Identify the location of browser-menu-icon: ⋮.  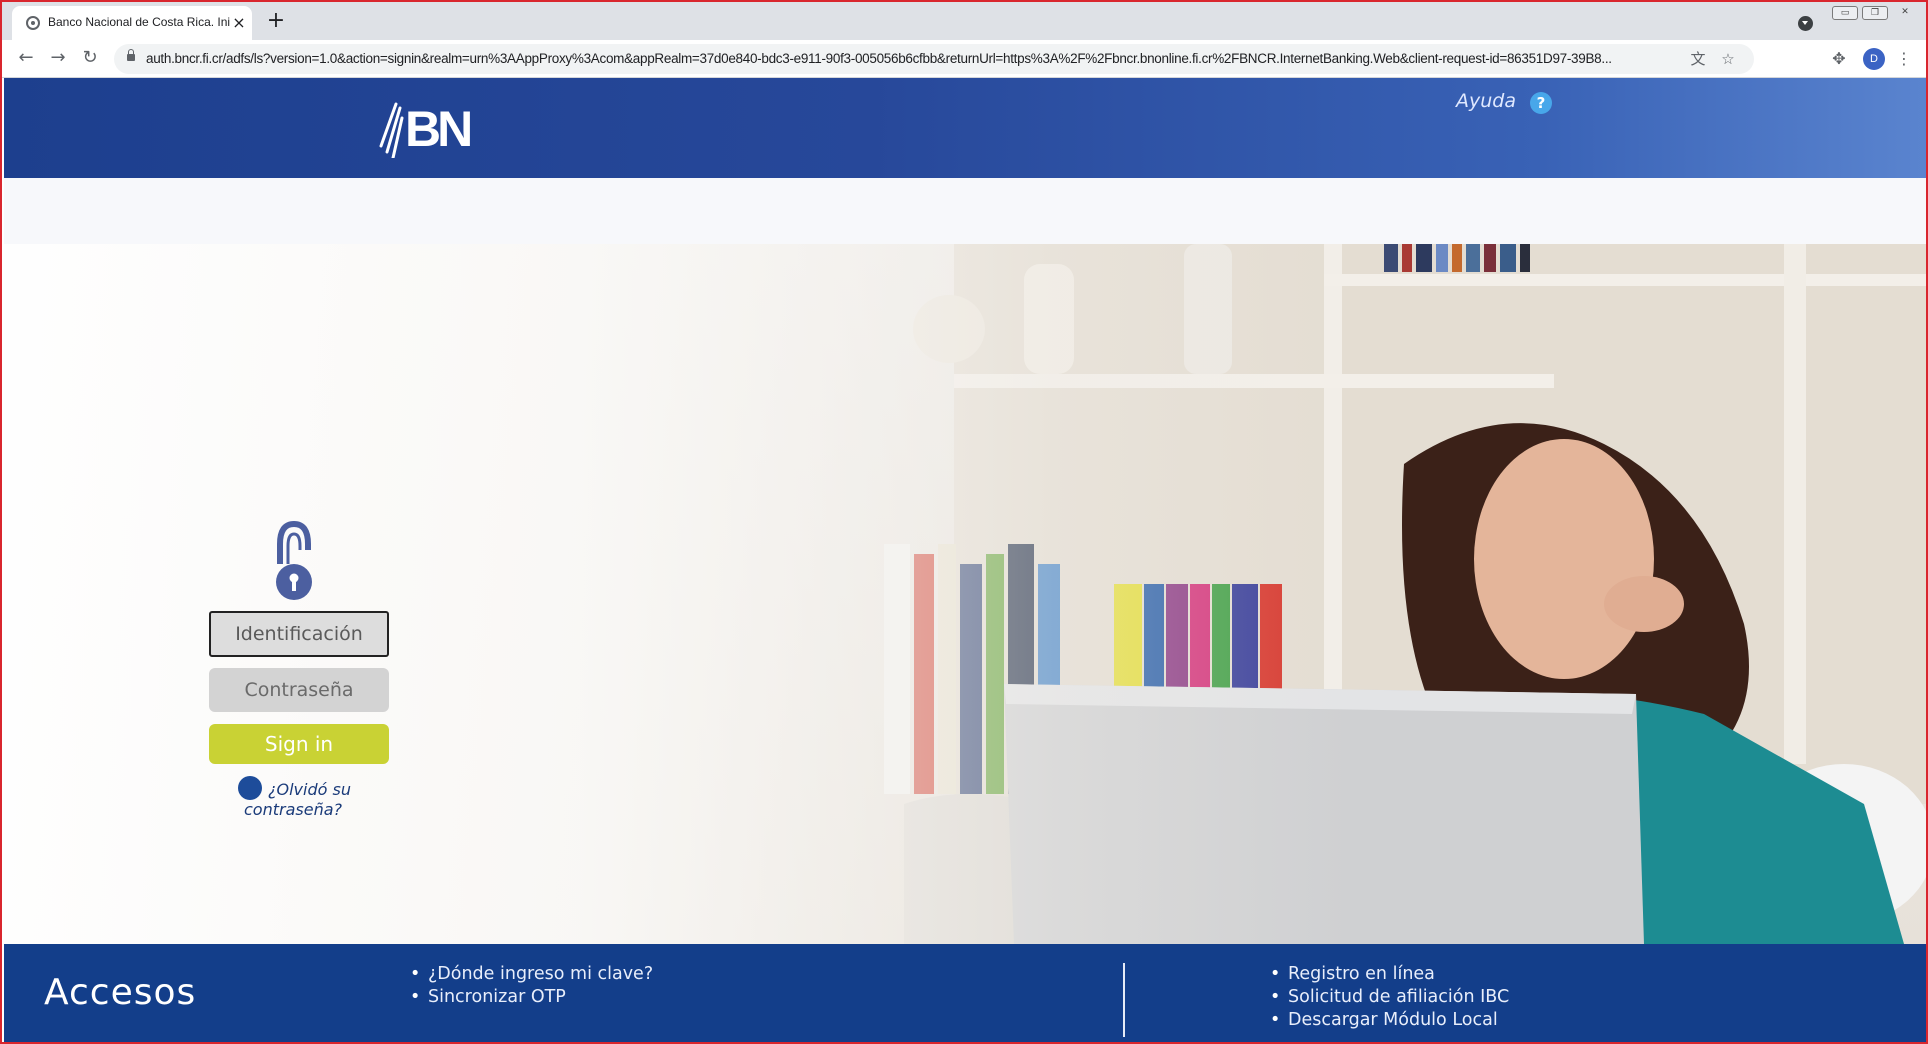
(1904, 59).